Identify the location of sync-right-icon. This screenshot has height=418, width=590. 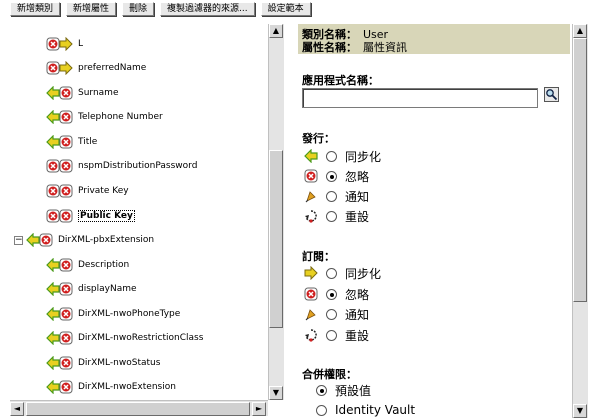
(311, 273).